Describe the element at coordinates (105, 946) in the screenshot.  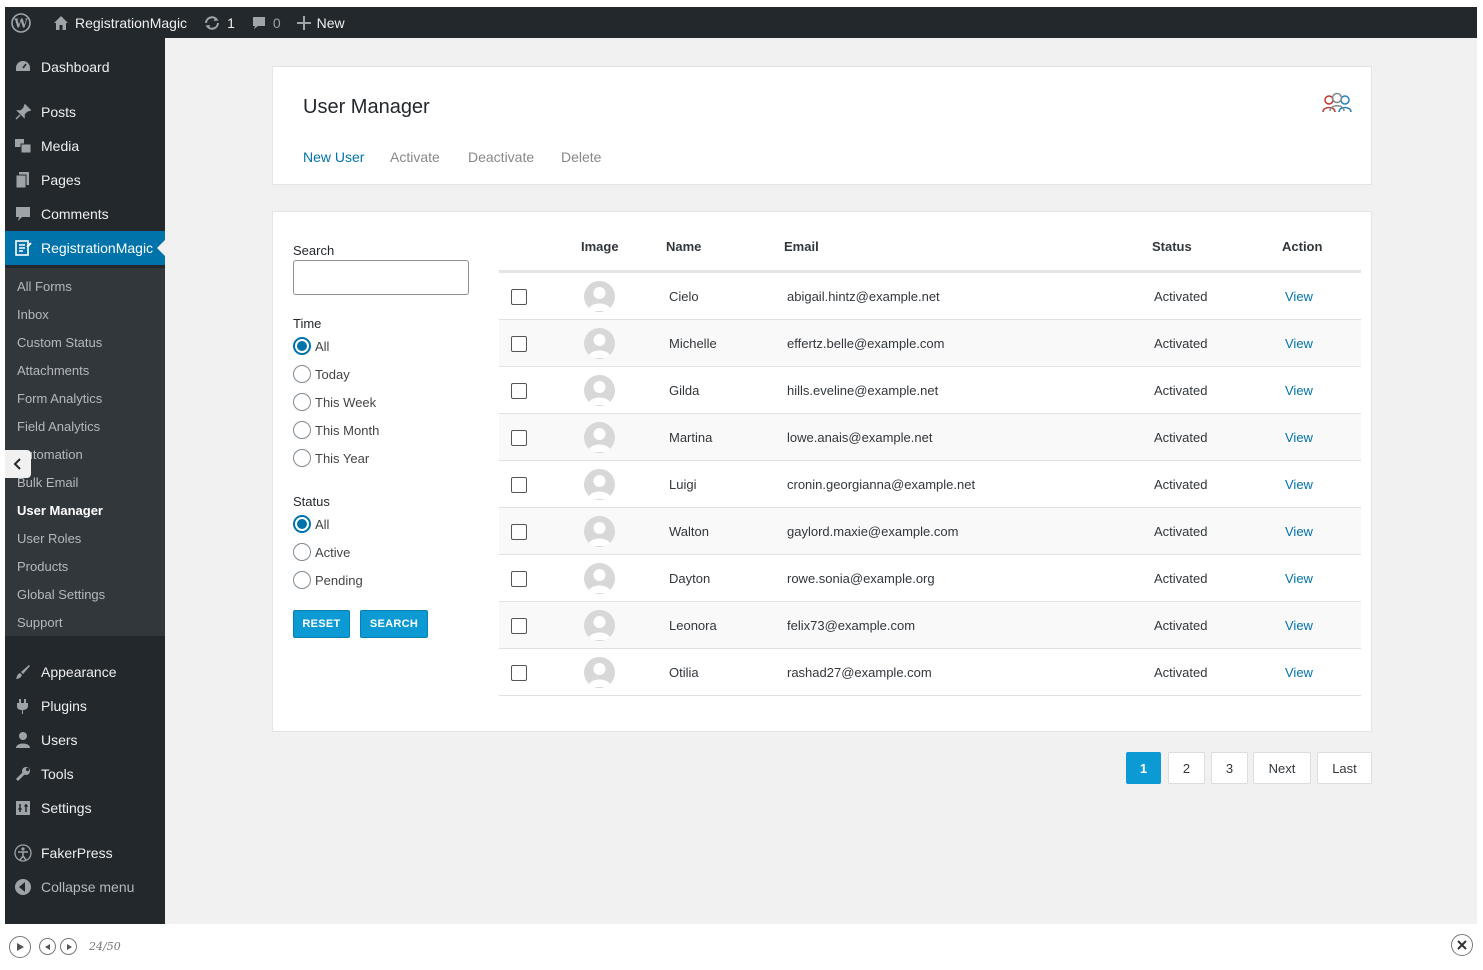
I see `frame-counter: 24/50` at that location.